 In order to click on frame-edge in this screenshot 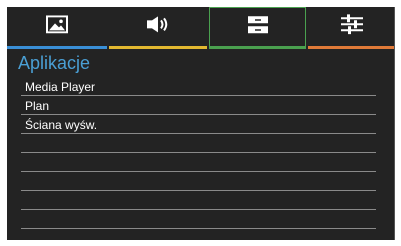, I will do `click(394, 123)`.